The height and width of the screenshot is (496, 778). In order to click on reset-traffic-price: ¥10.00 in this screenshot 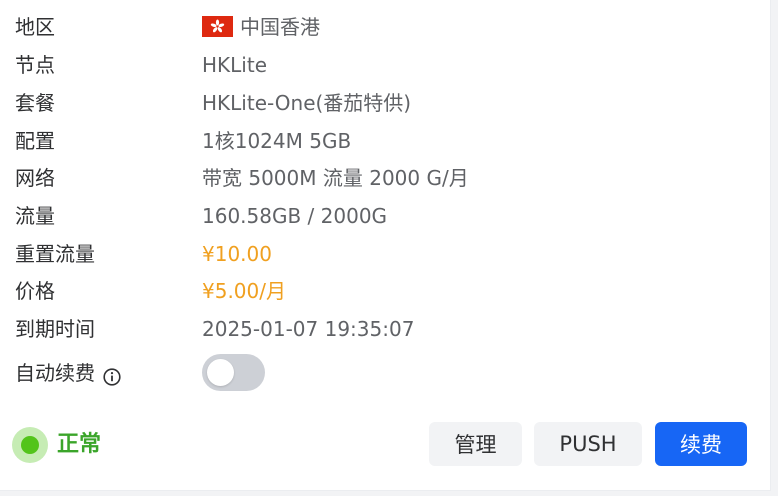, I will do `click(237, 254)`.